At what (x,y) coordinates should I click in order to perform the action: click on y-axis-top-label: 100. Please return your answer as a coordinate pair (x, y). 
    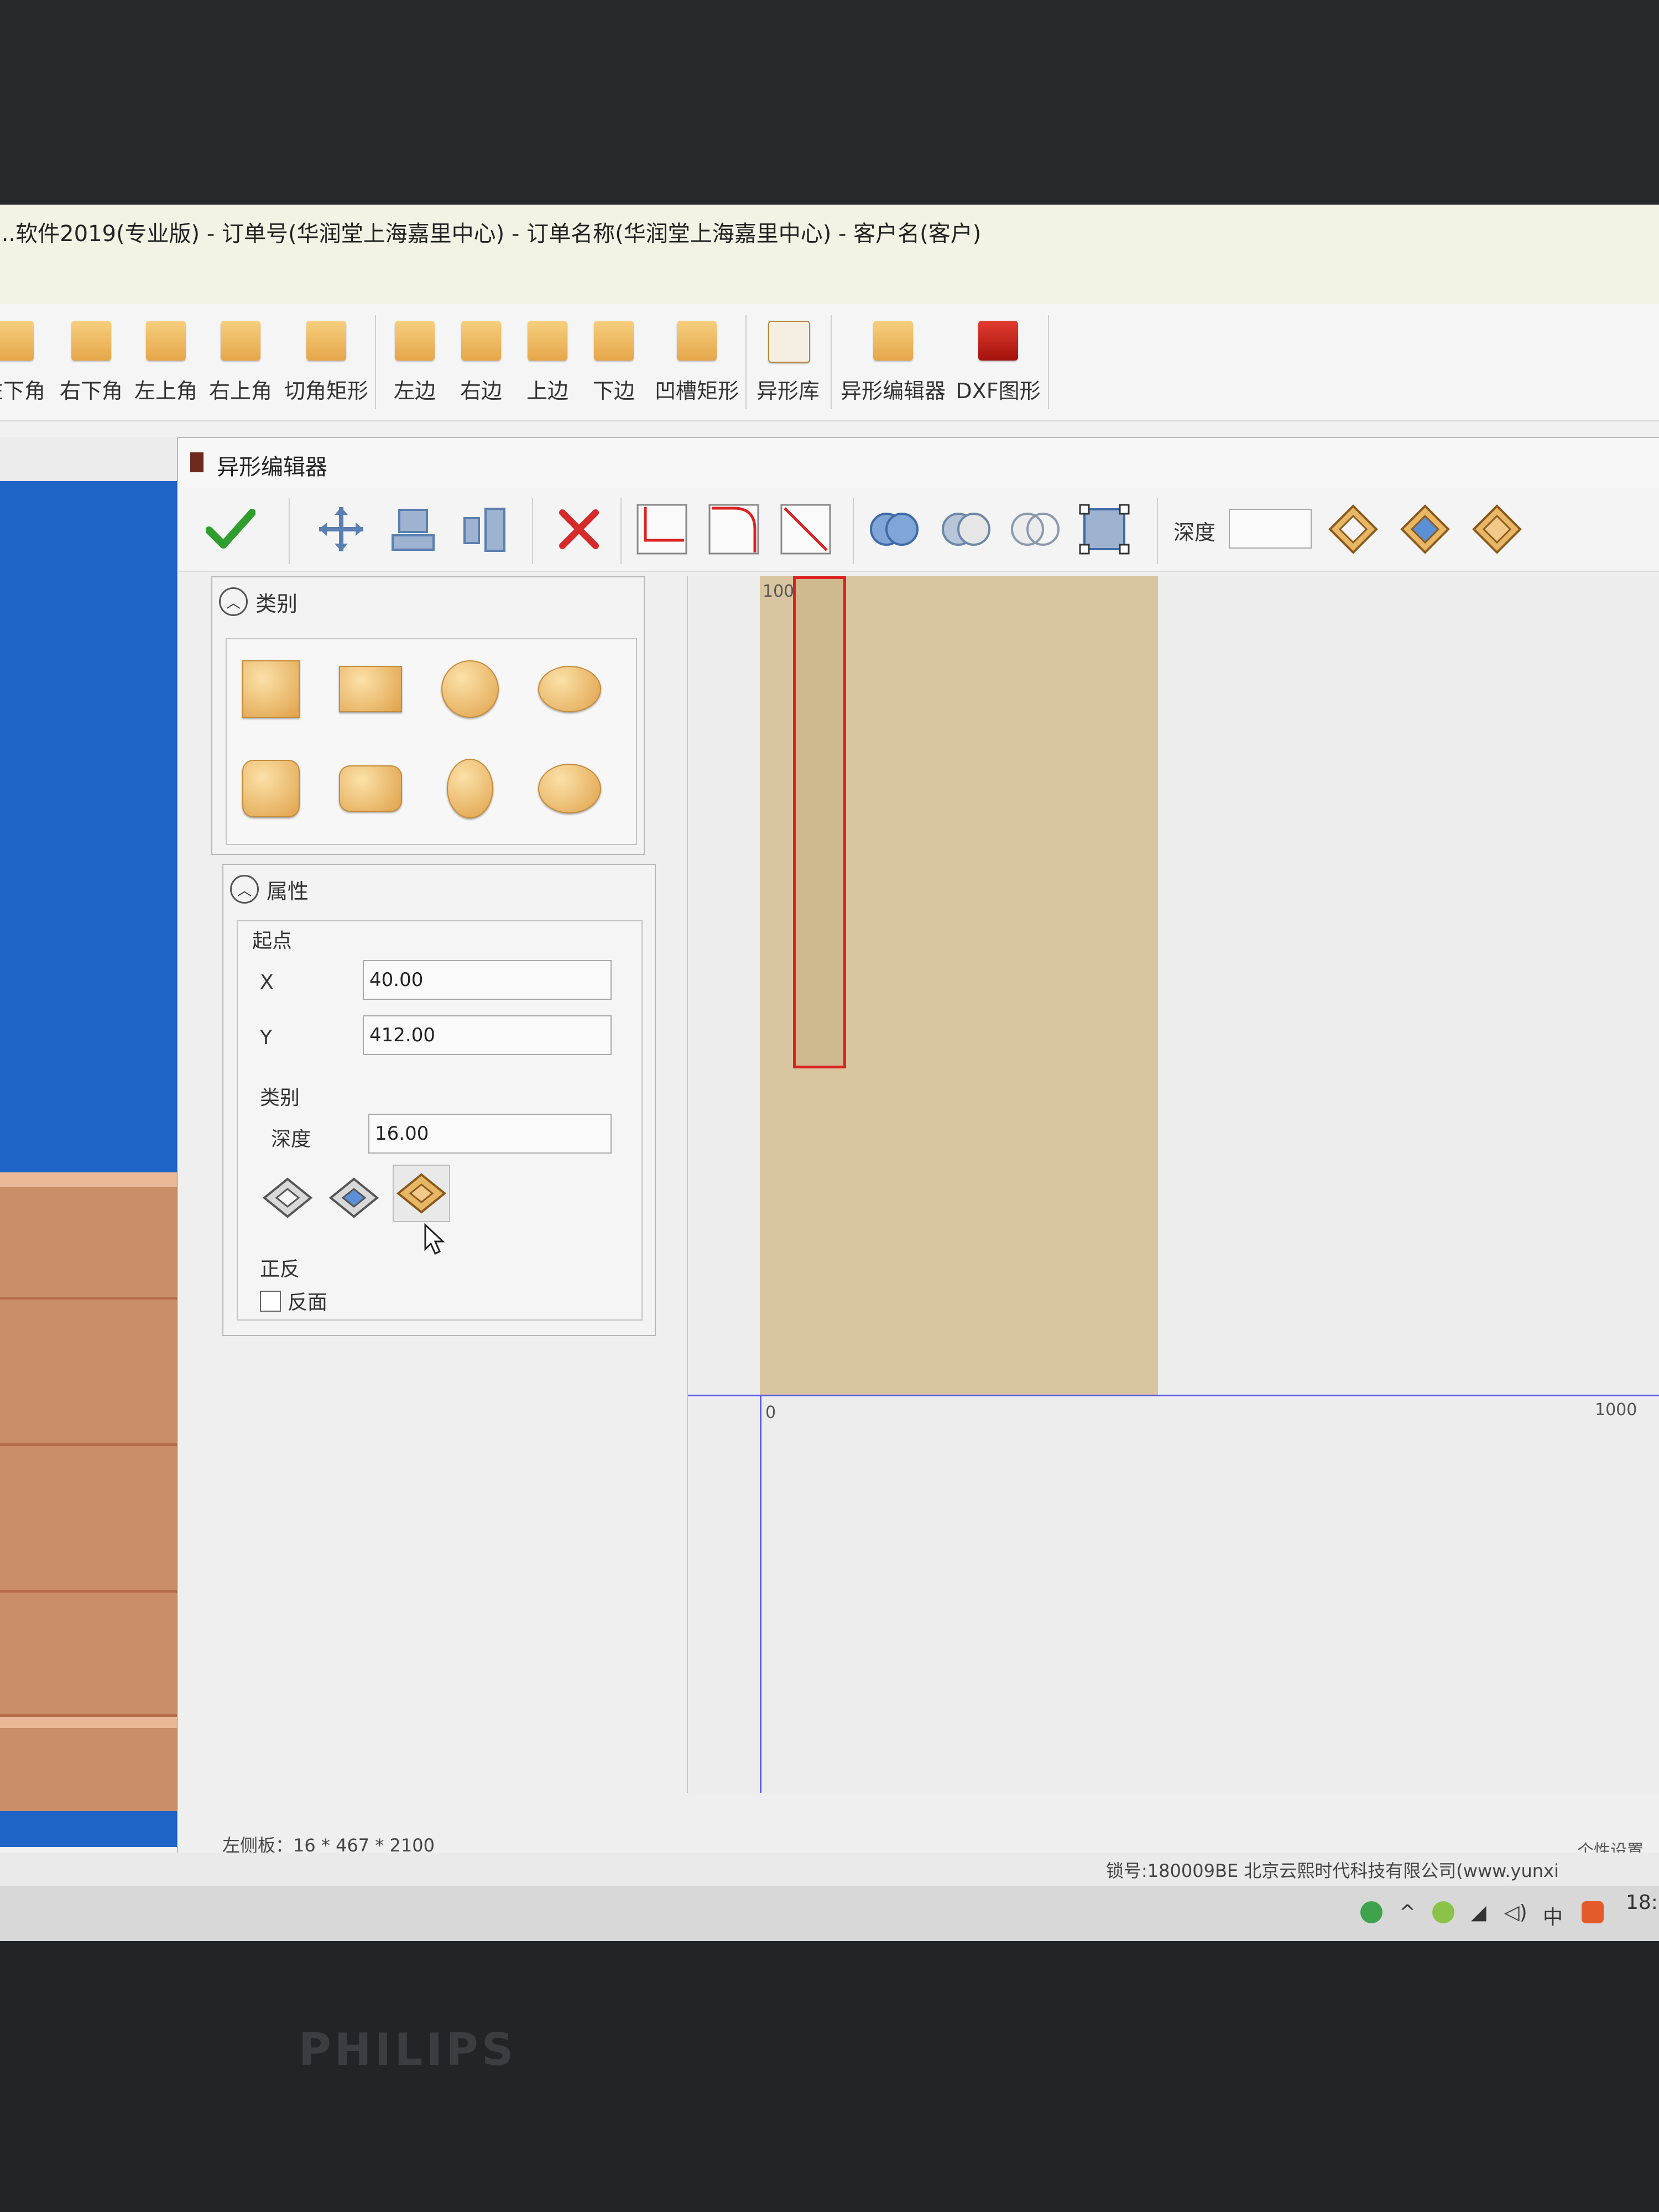
    Looking at the image, I should click on (779, 591).